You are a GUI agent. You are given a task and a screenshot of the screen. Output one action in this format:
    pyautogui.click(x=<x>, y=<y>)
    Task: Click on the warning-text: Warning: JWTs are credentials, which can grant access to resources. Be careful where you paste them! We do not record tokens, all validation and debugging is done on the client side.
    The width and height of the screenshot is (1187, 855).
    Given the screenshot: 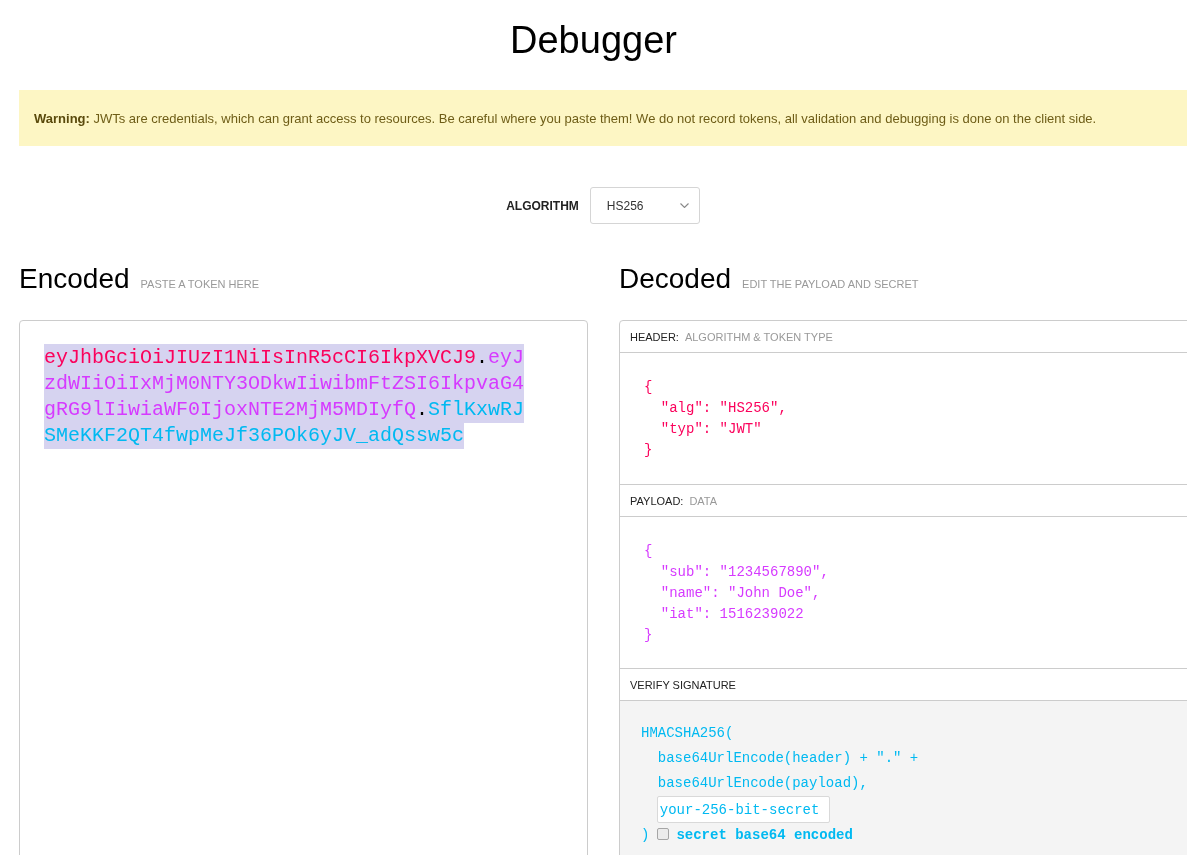 What is the action you would take?
    pyautogui.click(x=565, y=118)
    